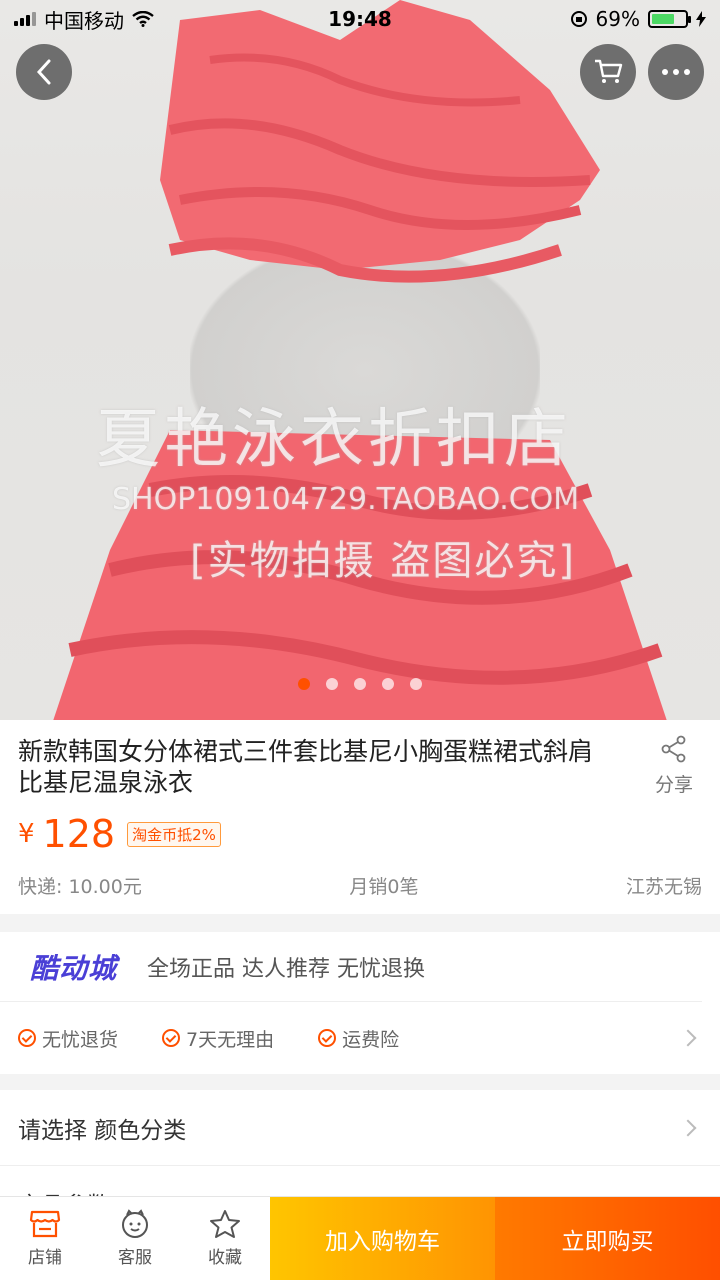 This screenshot has width=720, height=1280. Describe the element at coordinates (673, 785) in the screenshot. I see `share-label: 分享` at that location.